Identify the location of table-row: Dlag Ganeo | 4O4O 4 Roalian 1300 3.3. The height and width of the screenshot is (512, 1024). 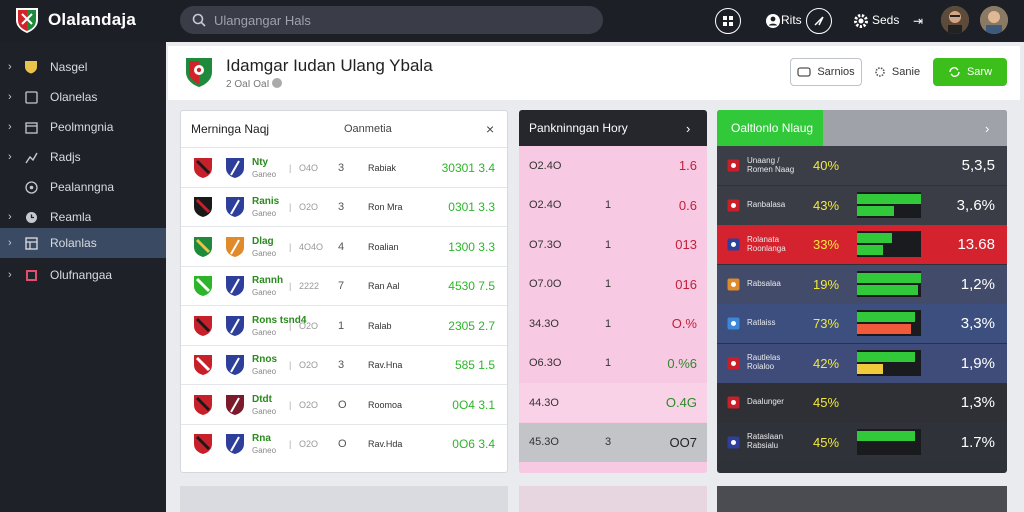
(344, 245).